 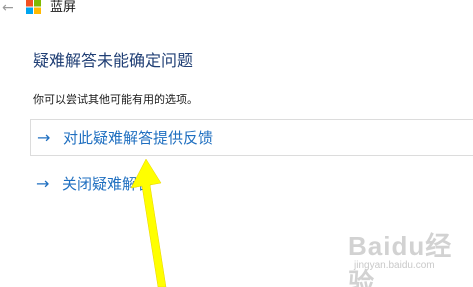 I want to click on watermark-logo: Baidu经验, so click(x=400, y=259).